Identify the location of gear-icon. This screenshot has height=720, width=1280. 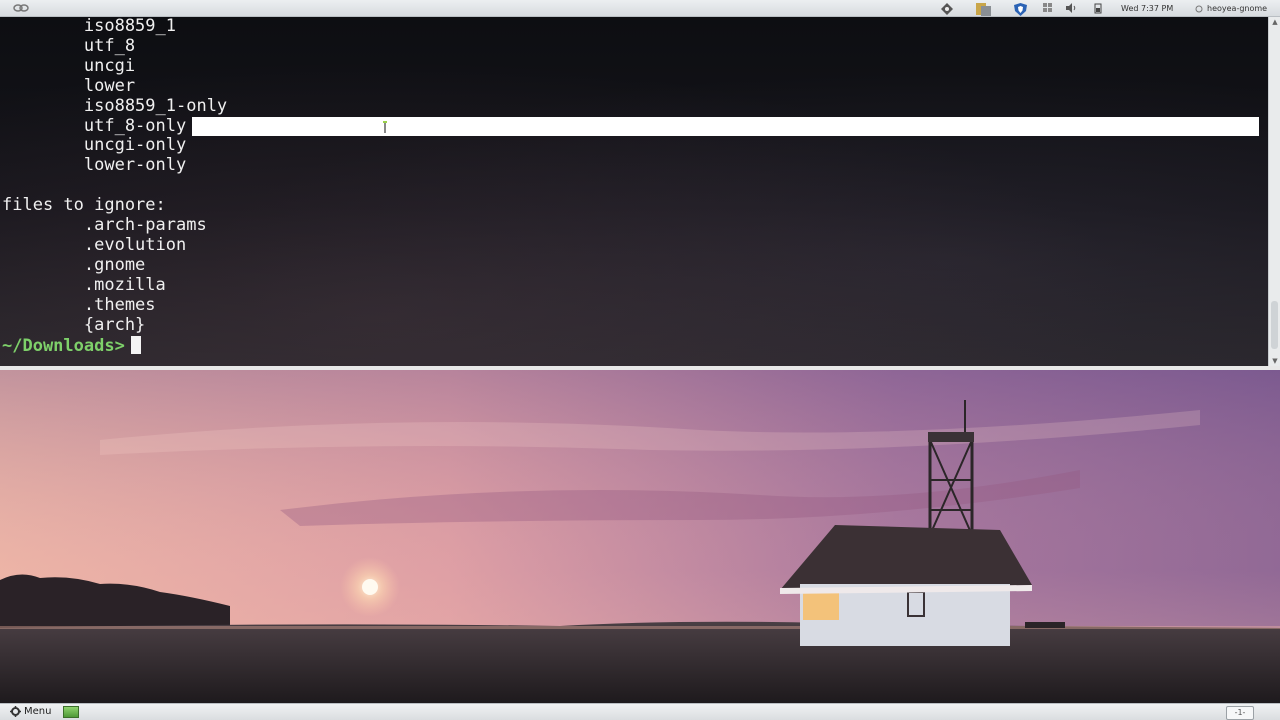
(15, 711).